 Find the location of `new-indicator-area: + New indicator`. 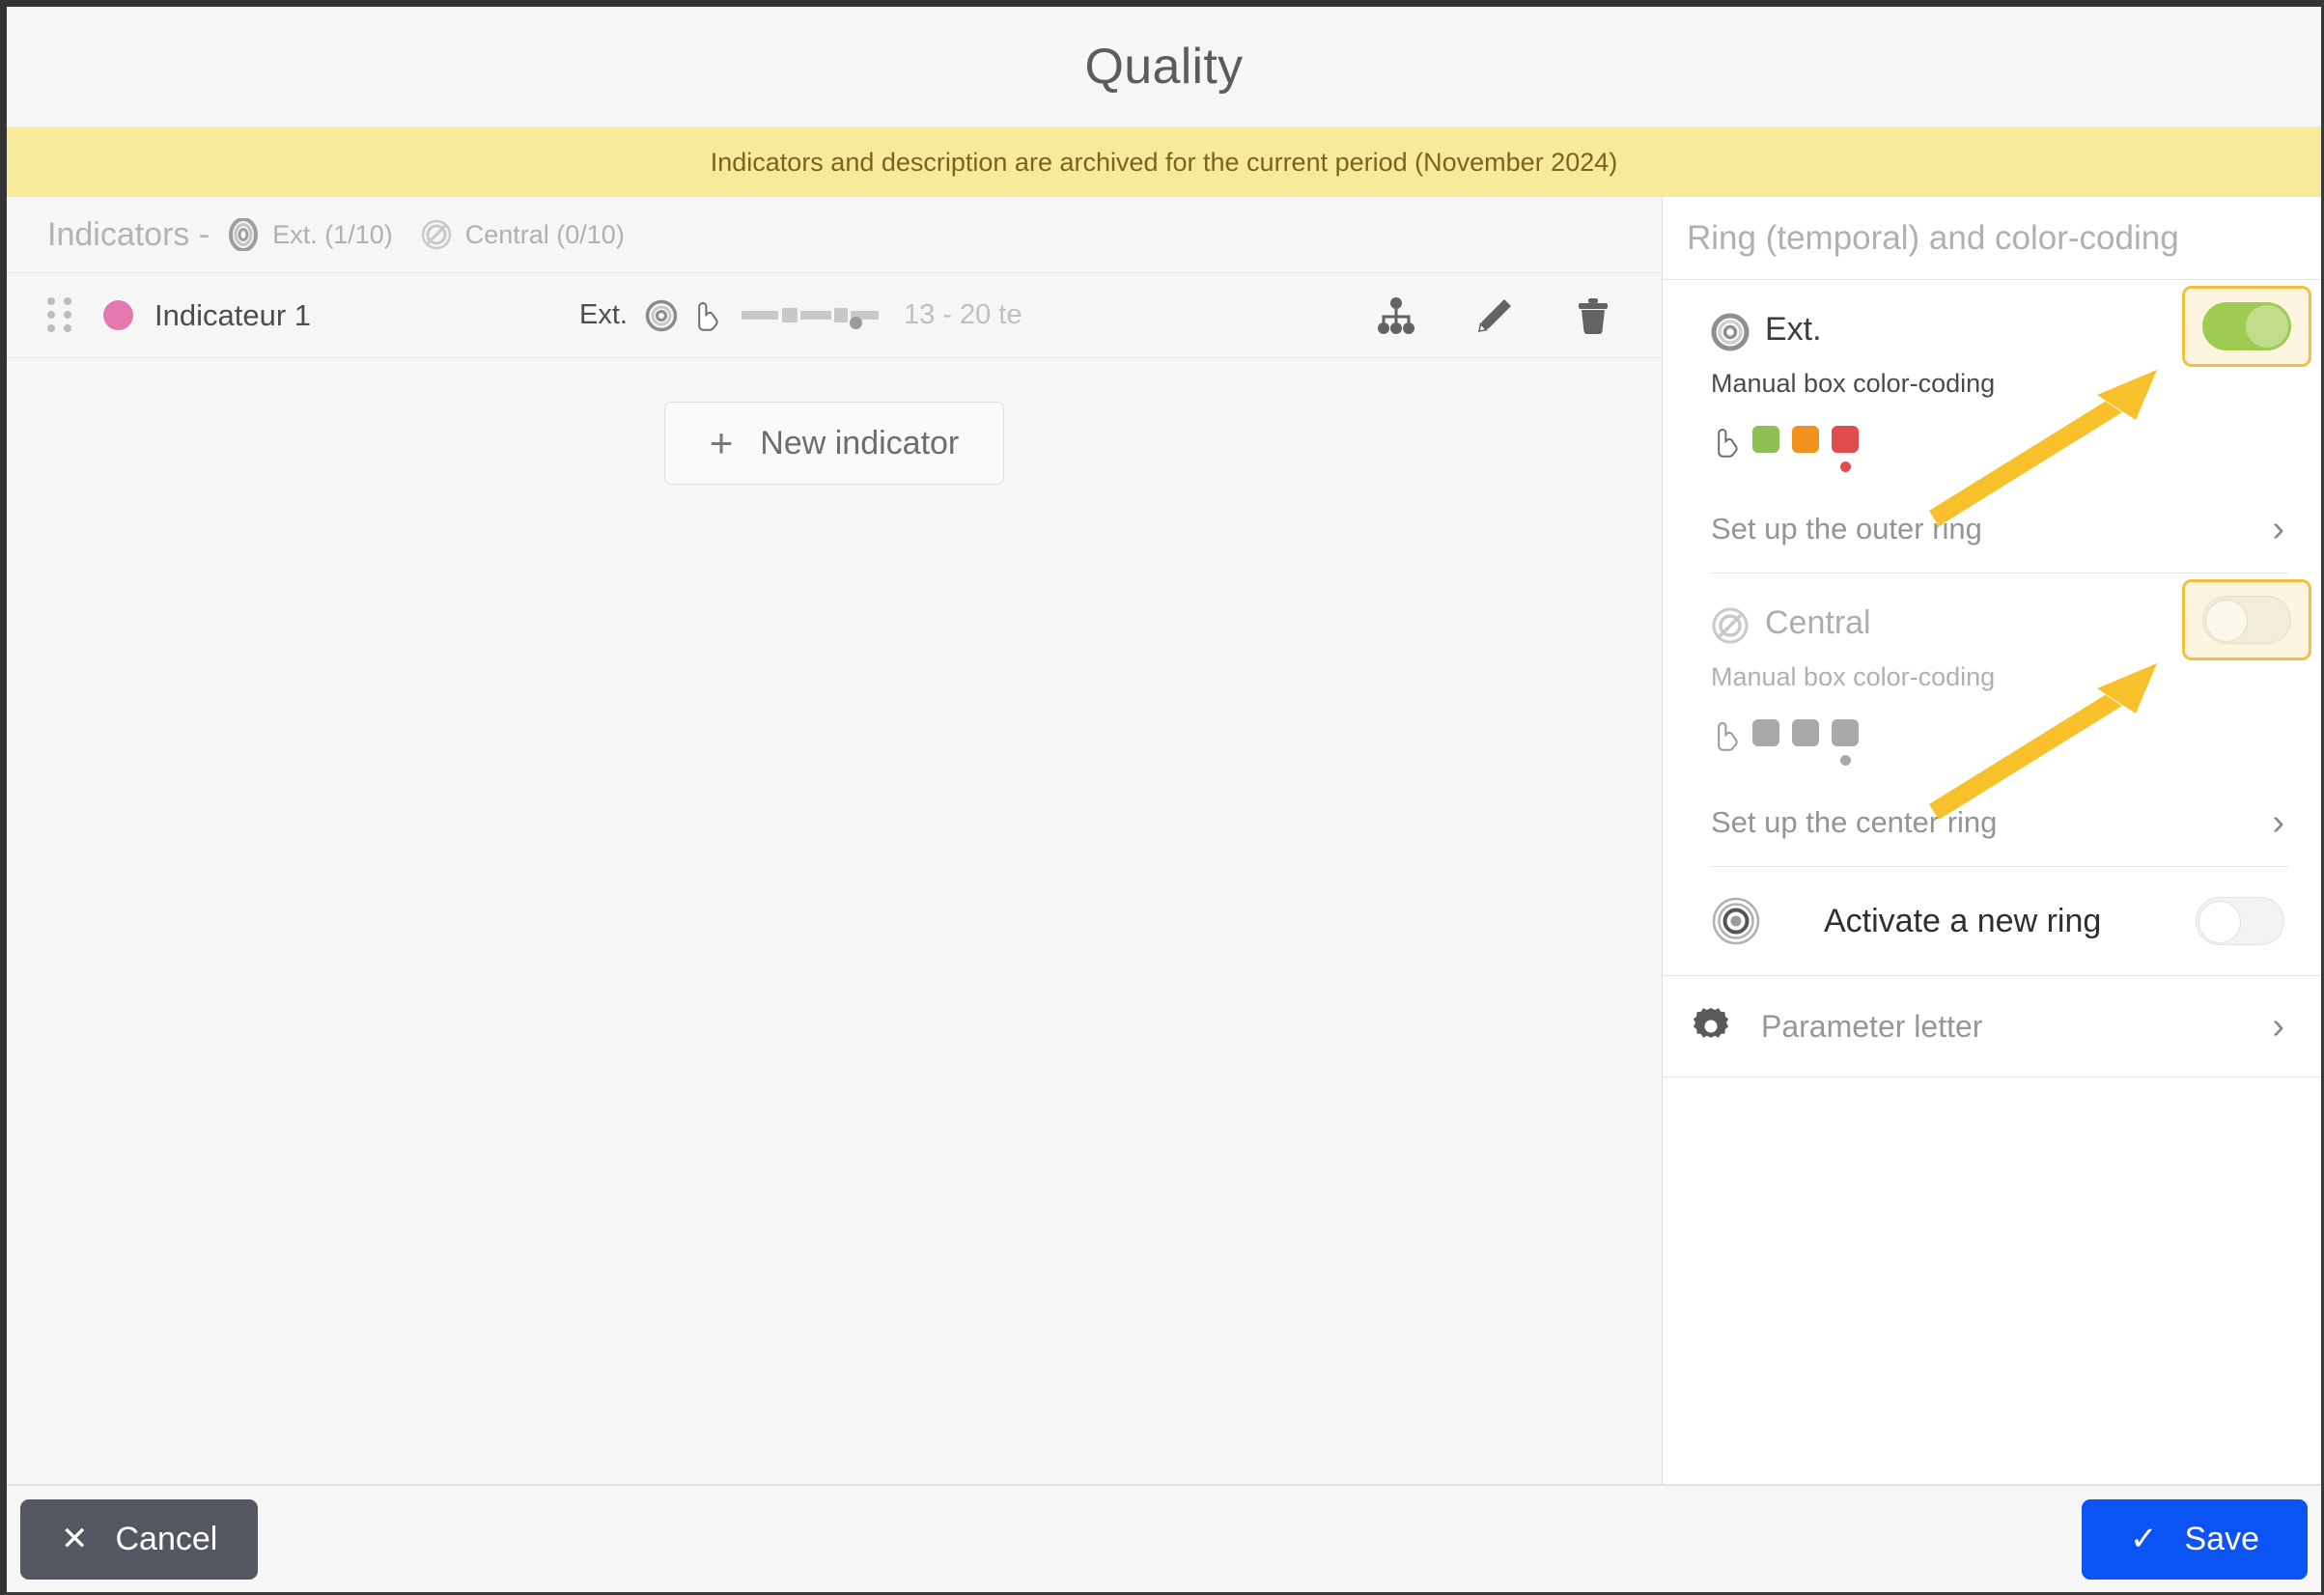

new-indicator-area: + New indicator is located at coordinates (835, 421).